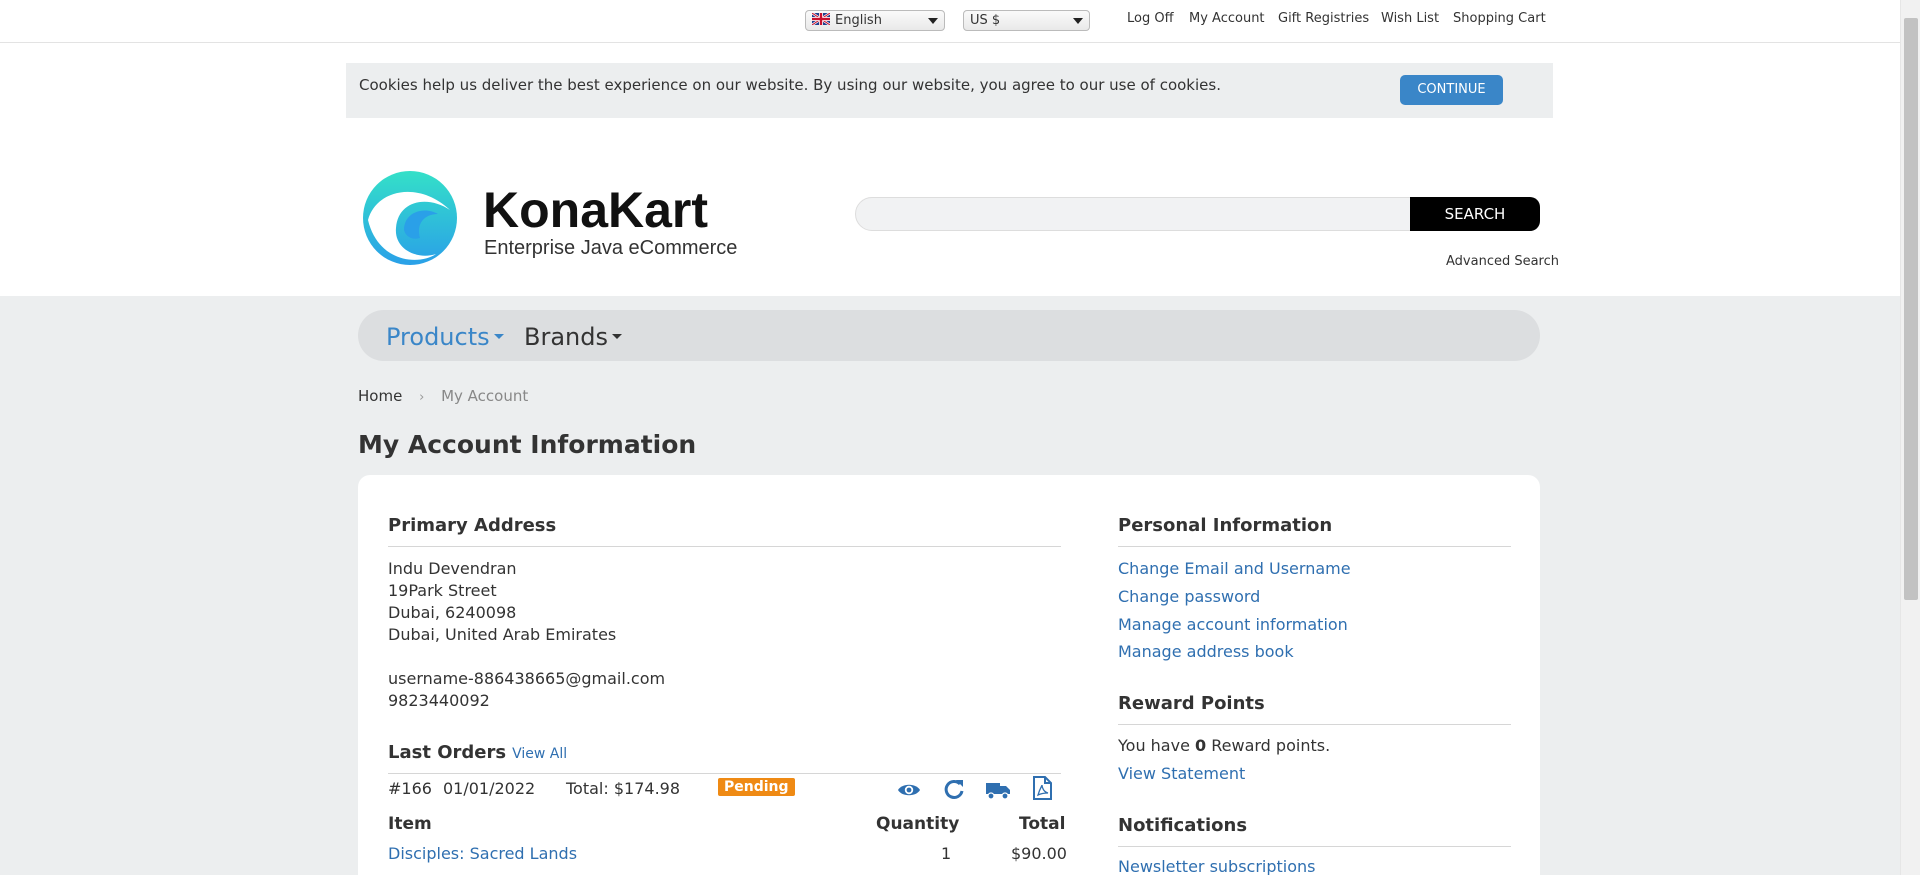  I want to click on view-all-orders-link: View All, so click(539, 754).